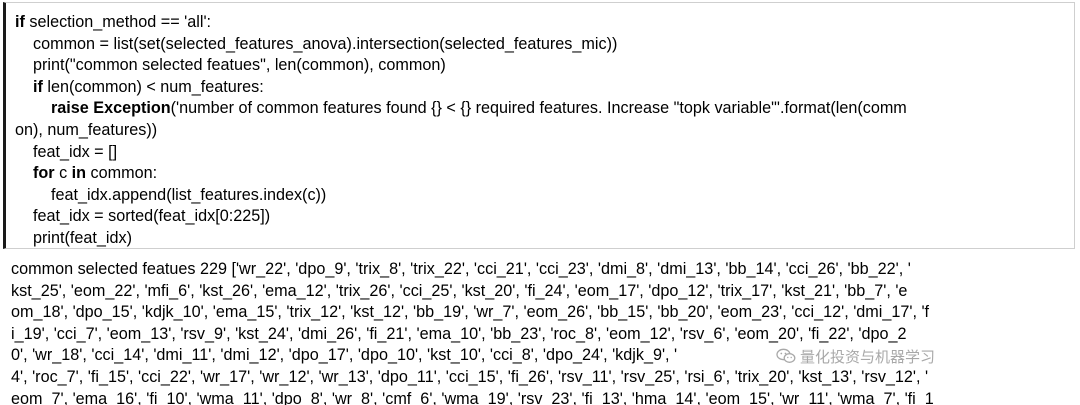 This screenshot has height=405, width=1080. What do you see at coordinates (44, 173) in the screenshot?
I see `code-keyword: for` at bounding box center [44, 173].